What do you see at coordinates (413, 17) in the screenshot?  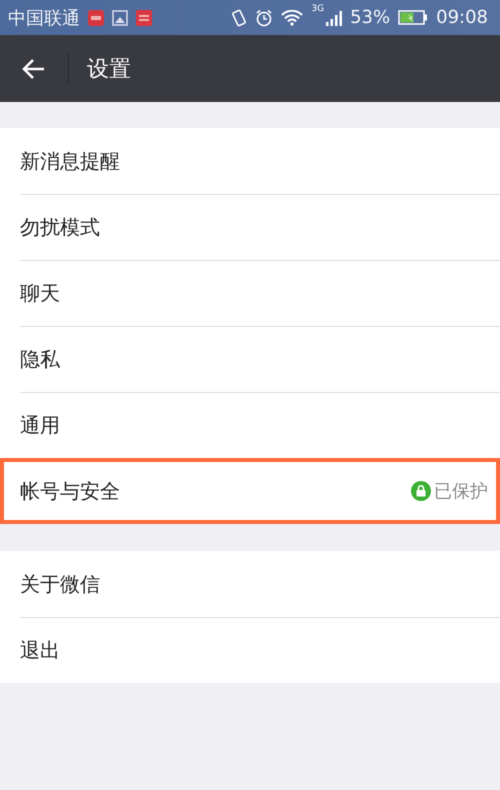 I see `battery-icon` at bounding box center [413, 17].